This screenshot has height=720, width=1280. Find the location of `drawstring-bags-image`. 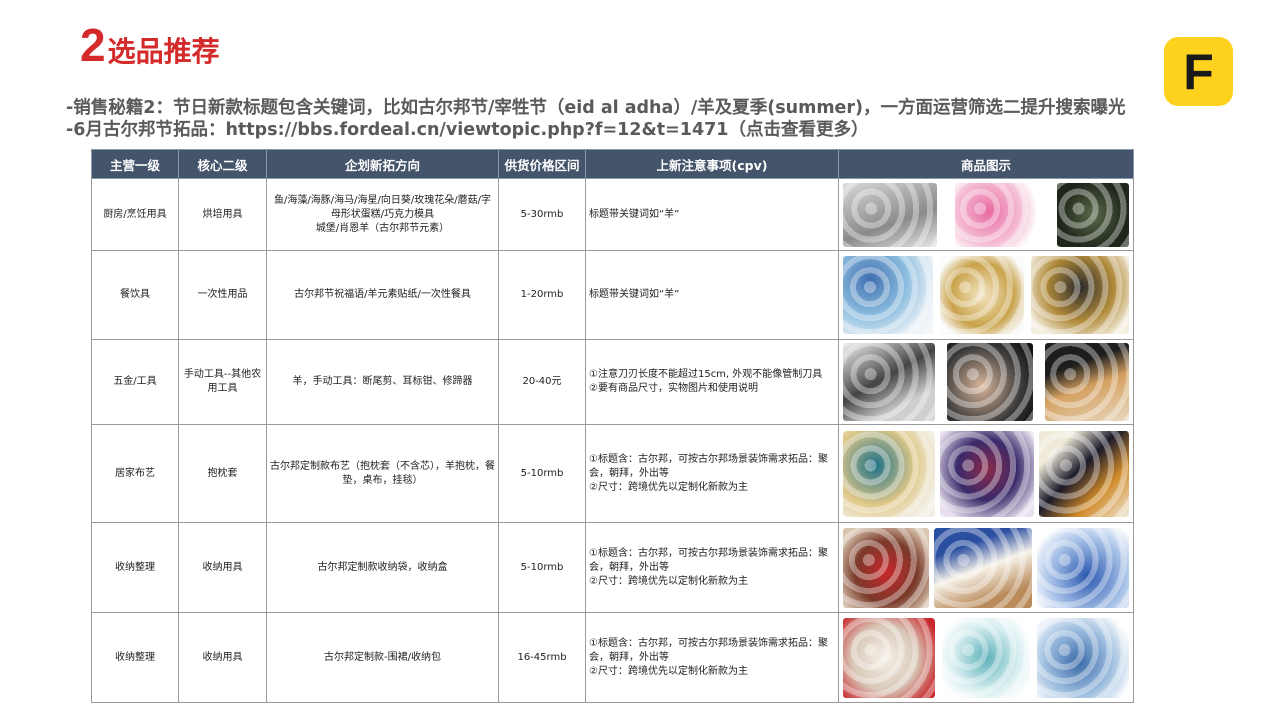

drawstring-bags-image is located at coordinates (889, 657).